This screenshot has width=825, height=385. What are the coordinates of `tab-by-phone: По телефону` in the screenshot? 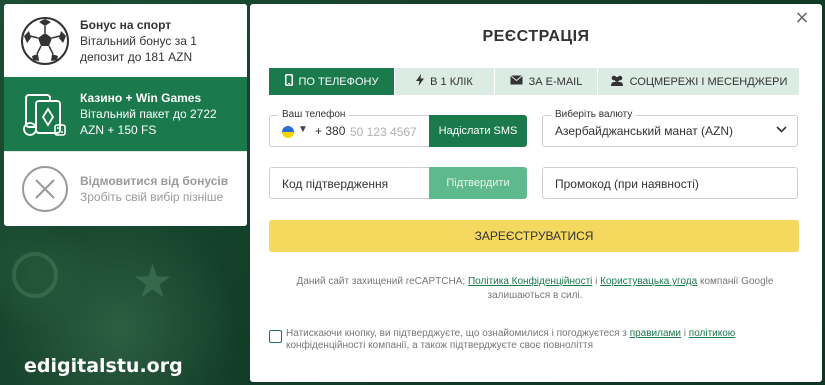 It's located at (332, 81).